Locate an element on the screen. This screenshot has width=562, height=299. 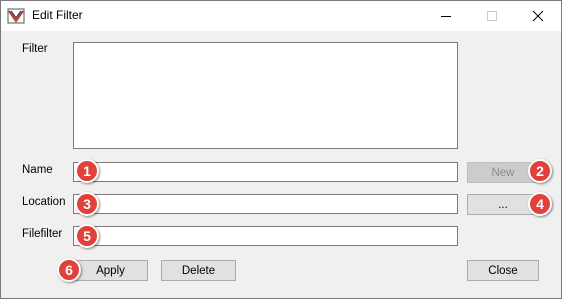
minimize-icon is located at coordinates (446, 16).